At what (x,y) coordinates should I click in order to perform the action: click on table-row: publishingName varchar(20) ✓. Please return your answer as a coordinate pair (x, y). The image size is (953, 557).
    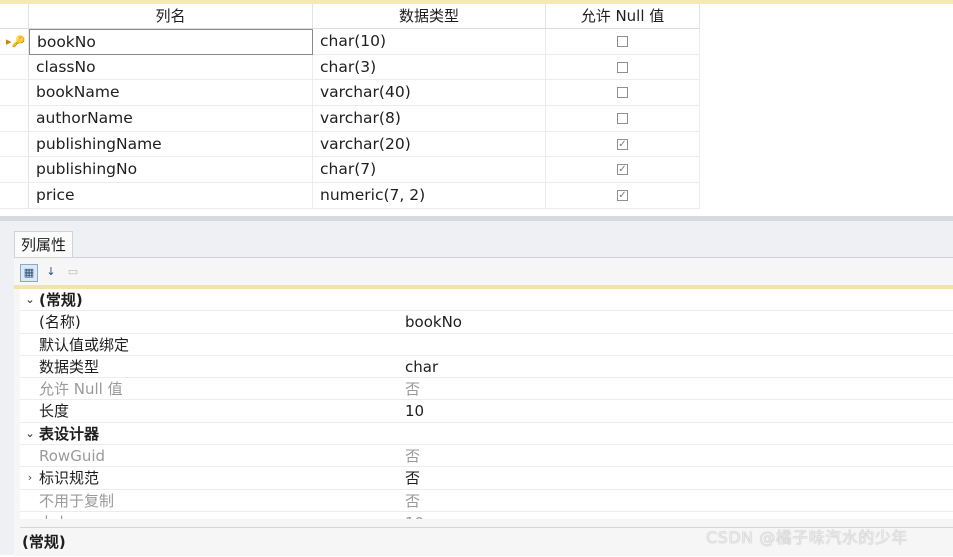
    Looking at the image, I should click on (350, 144).